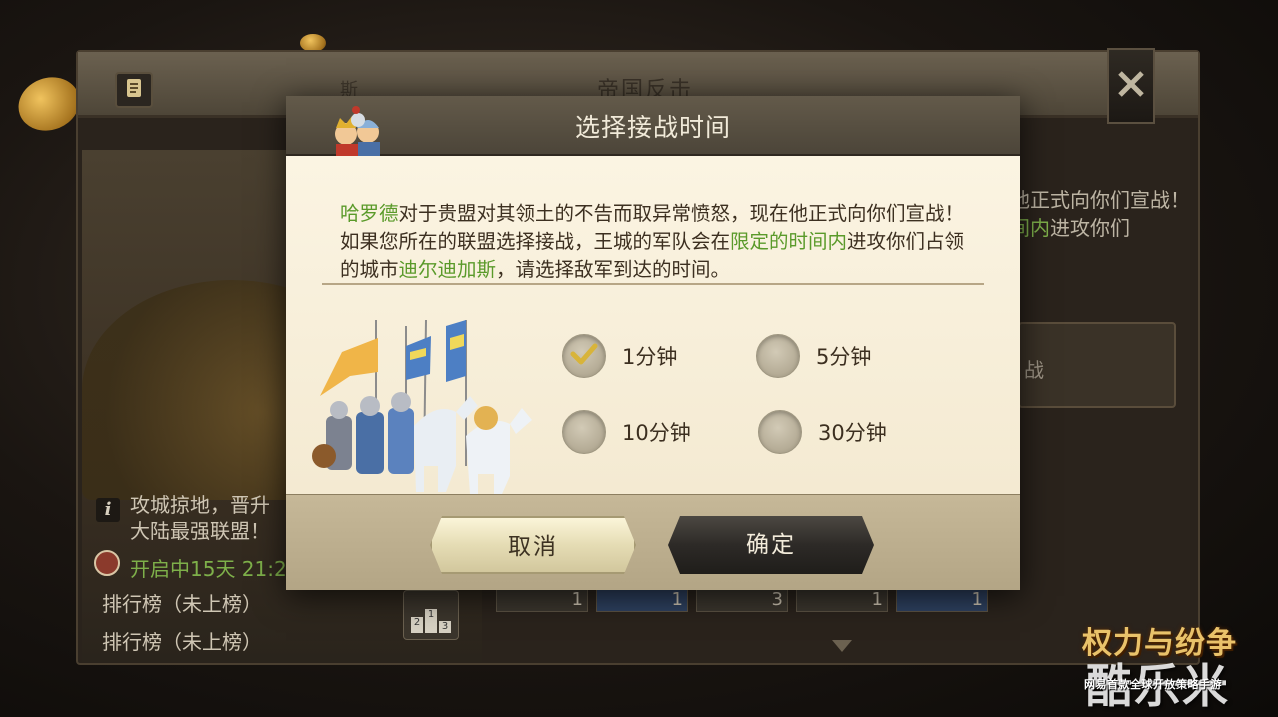 This screenshot has width=1278, height=717. I want to click on army-illustration, so click(421, 405).